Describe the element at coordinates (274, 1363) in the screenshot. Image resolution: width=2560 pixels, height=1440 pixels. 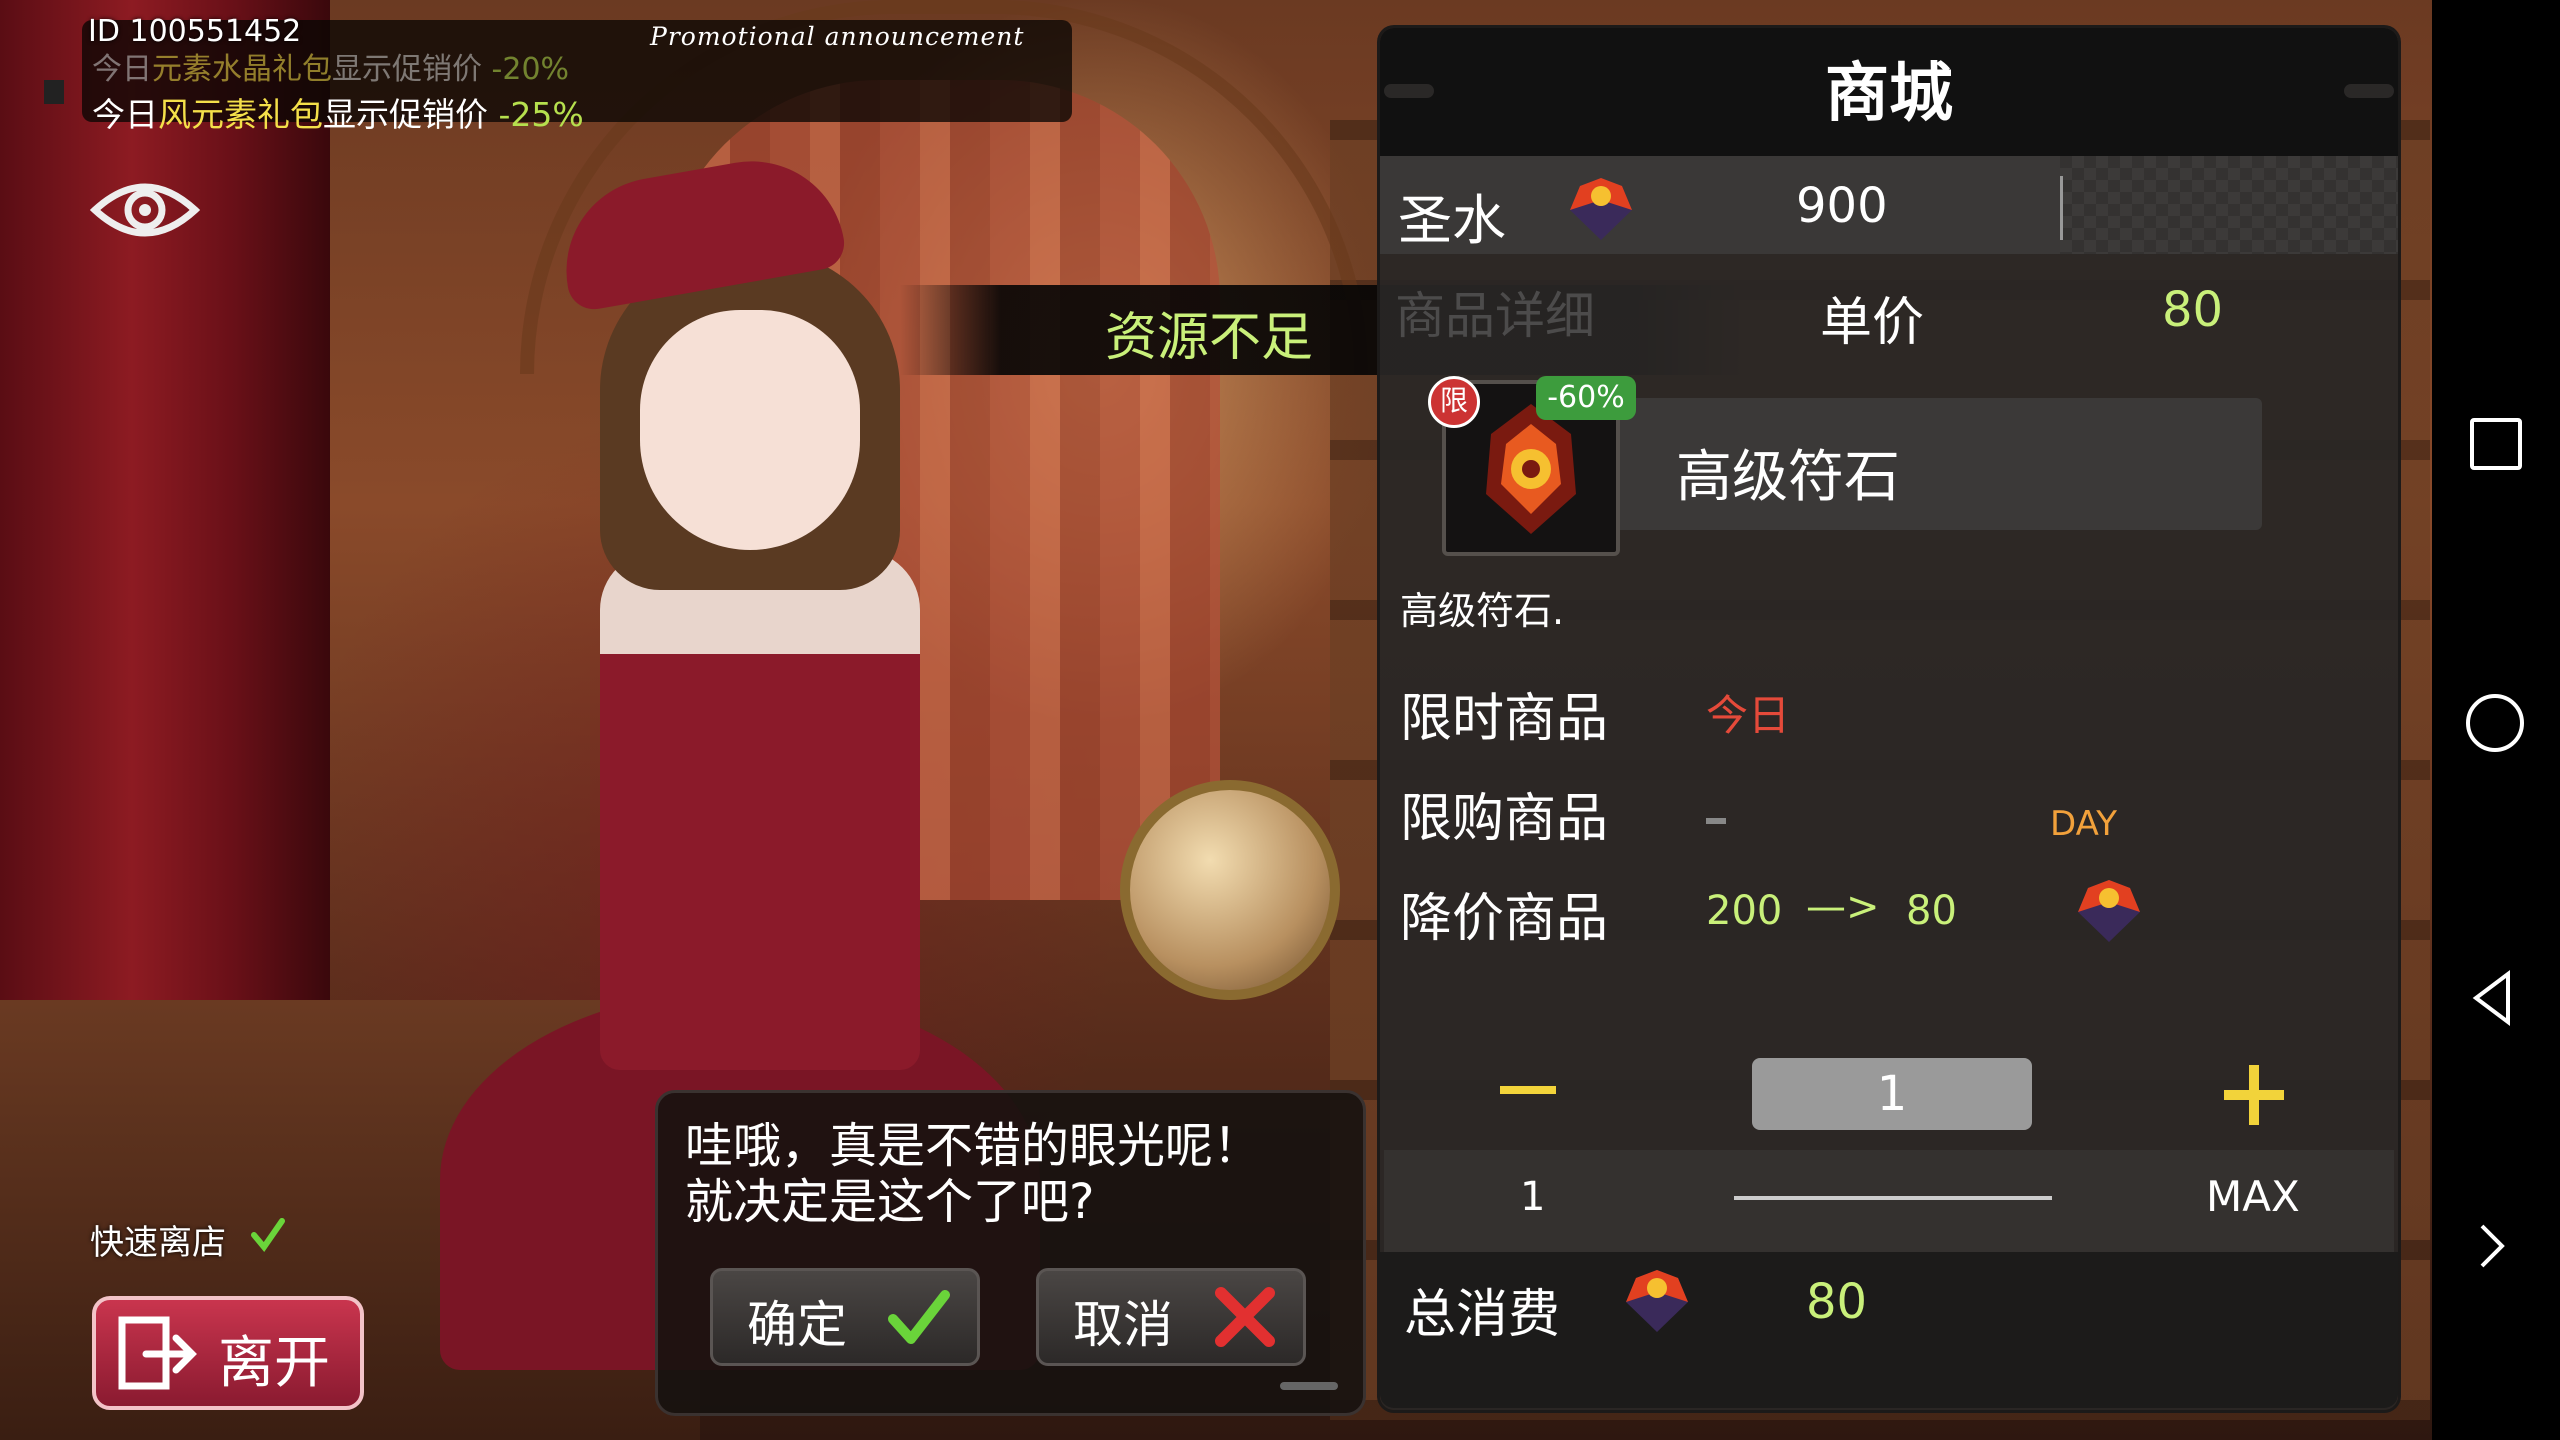
I see `leave-button-label: 离开` at that location.